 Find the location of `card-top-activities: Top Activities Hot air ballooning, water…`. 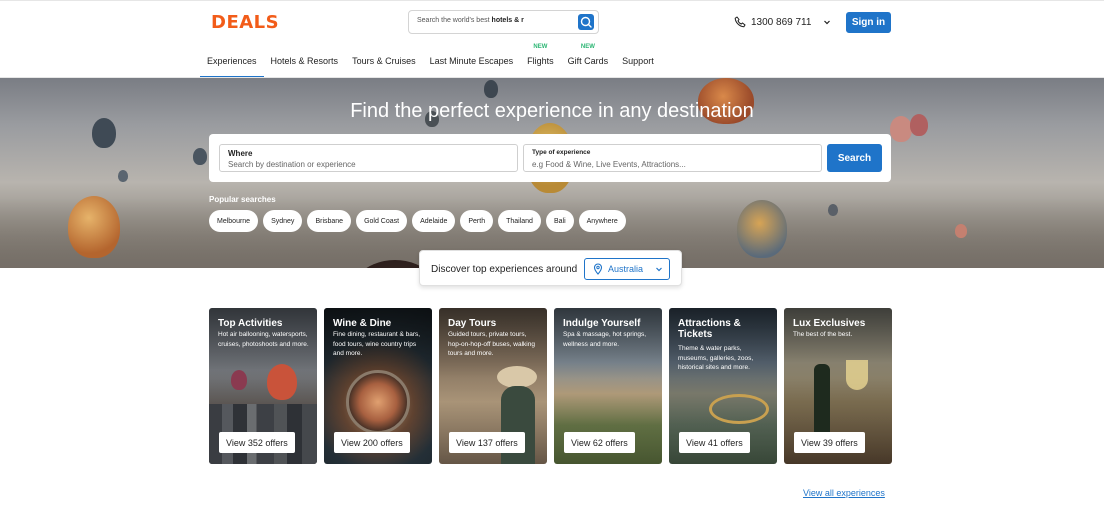

card-top-activities: Top Activities Hot air ballooning, water… is located at coordinates (263, 386).